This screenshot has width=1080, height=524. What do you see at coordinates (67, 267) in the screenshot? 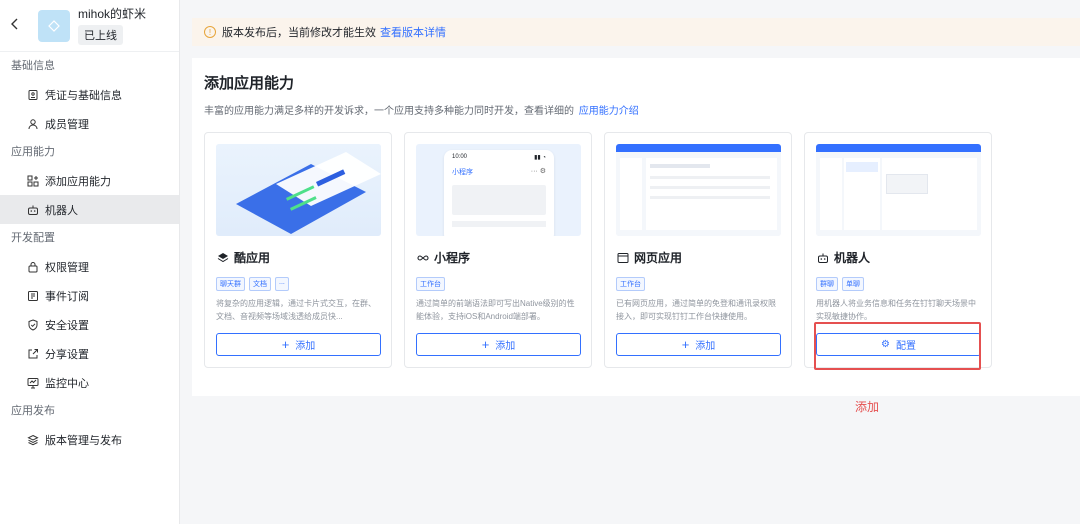
I see `sidebar-item-label: 权限管理` at bounding box center [67, 267].